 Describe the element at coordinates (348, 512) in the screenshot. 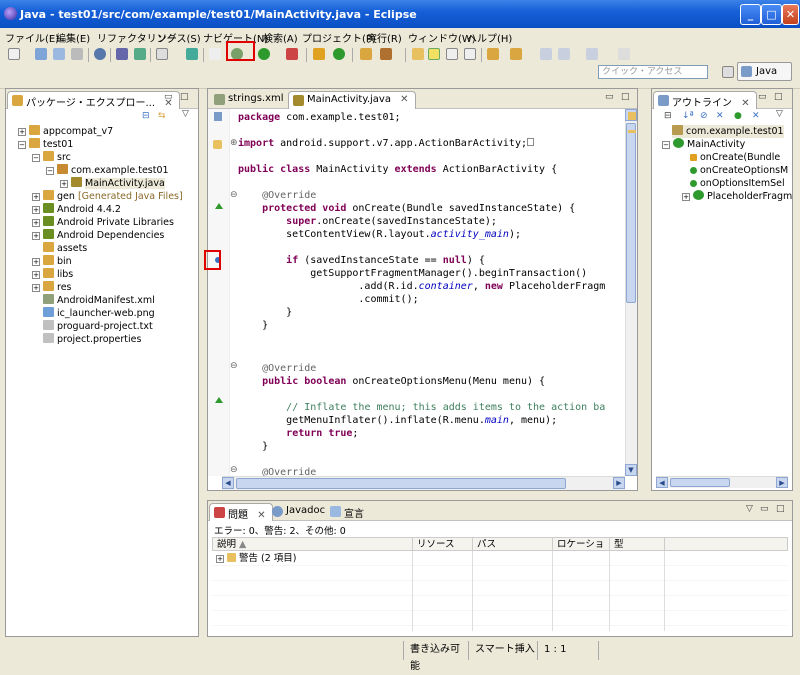

I see `tab-declaration: 宣言` at that location.